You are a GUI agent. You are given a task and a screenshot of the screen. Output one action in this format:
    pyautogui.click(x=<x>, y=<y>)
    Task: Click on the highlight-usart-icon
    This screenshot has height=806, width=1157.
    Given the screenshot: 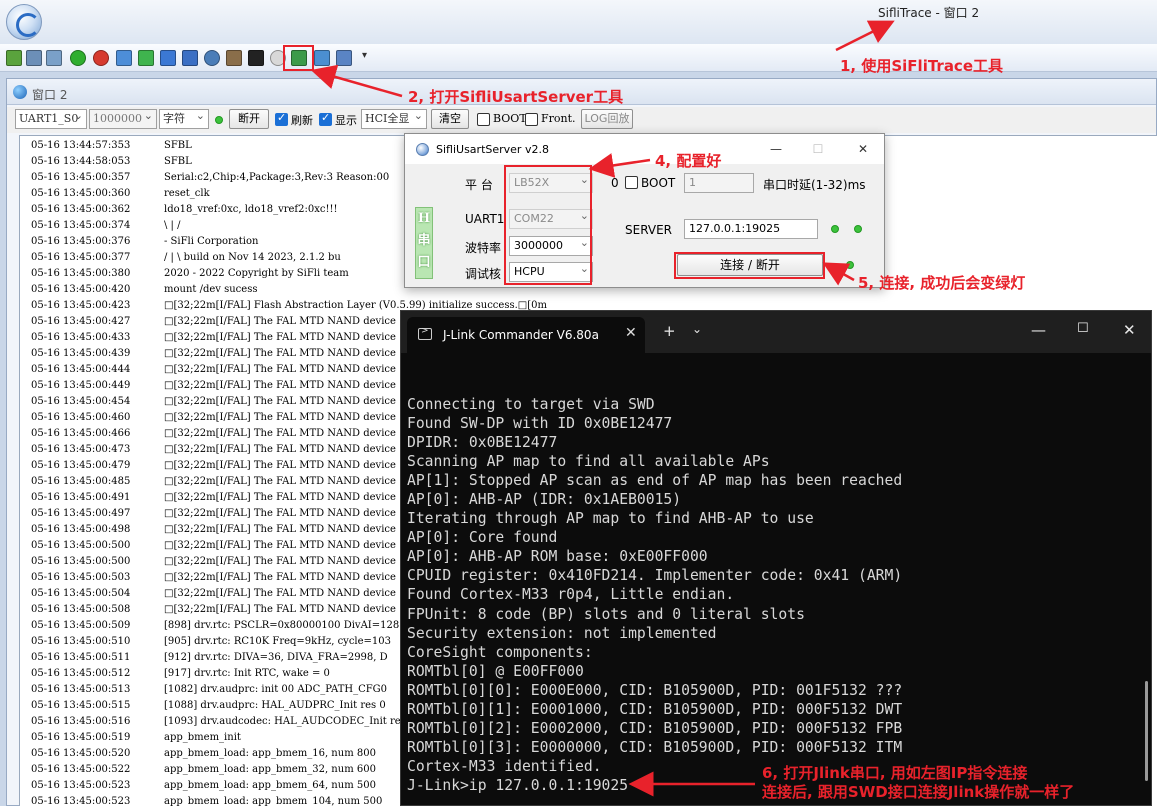 What is the action you would take?
    pyautogui.click(x=298, y=58)
    